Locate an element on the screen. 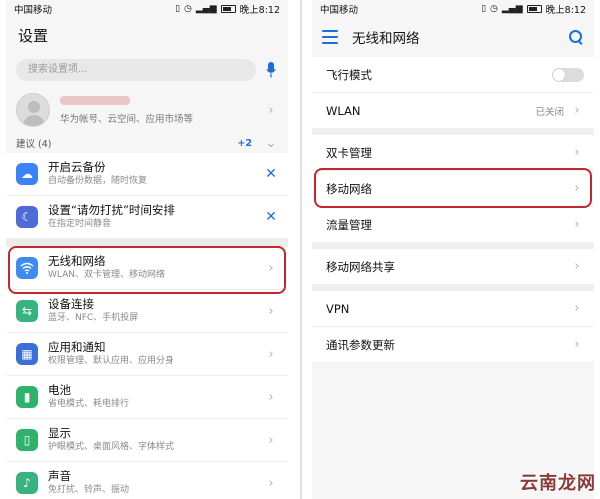 The image size is (600, 499). chevron-down-icon: ⌄ is located at coordinates (271, 143).